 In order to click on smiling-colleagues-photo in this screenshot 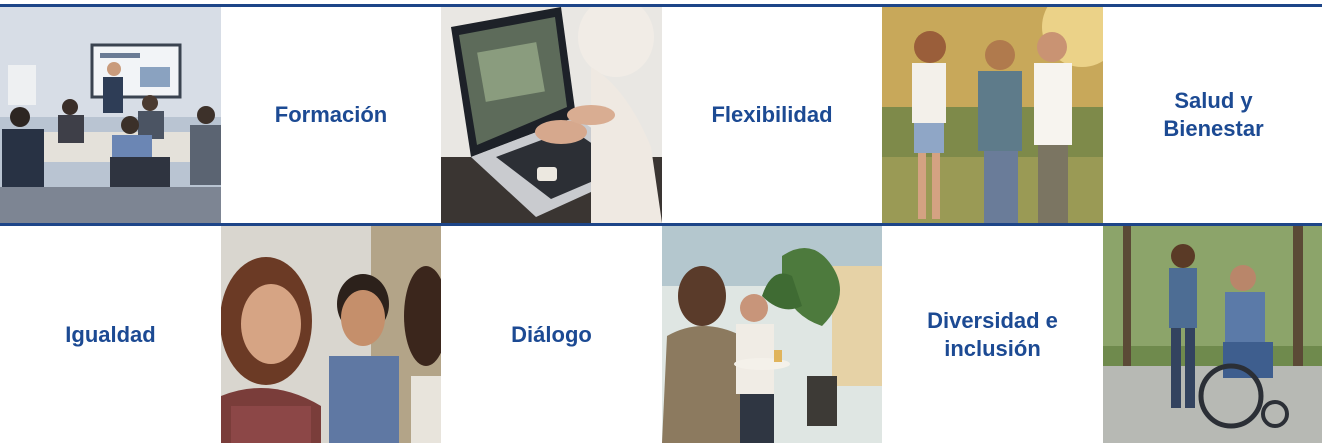, I will do `click(331, 334)`.